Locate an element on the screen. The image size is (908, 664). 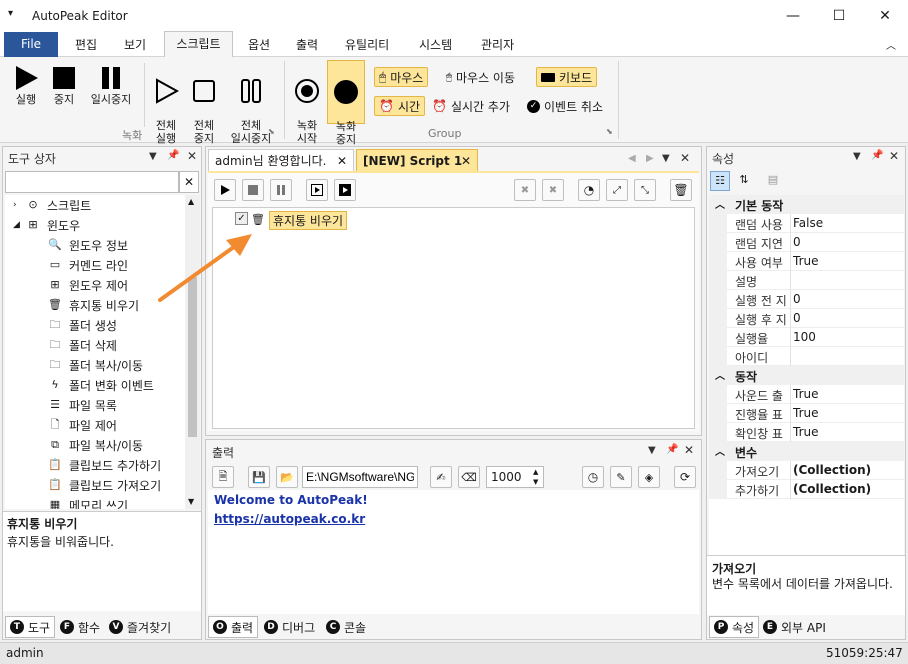
editor-step-button is located at coordinates (317, 190).